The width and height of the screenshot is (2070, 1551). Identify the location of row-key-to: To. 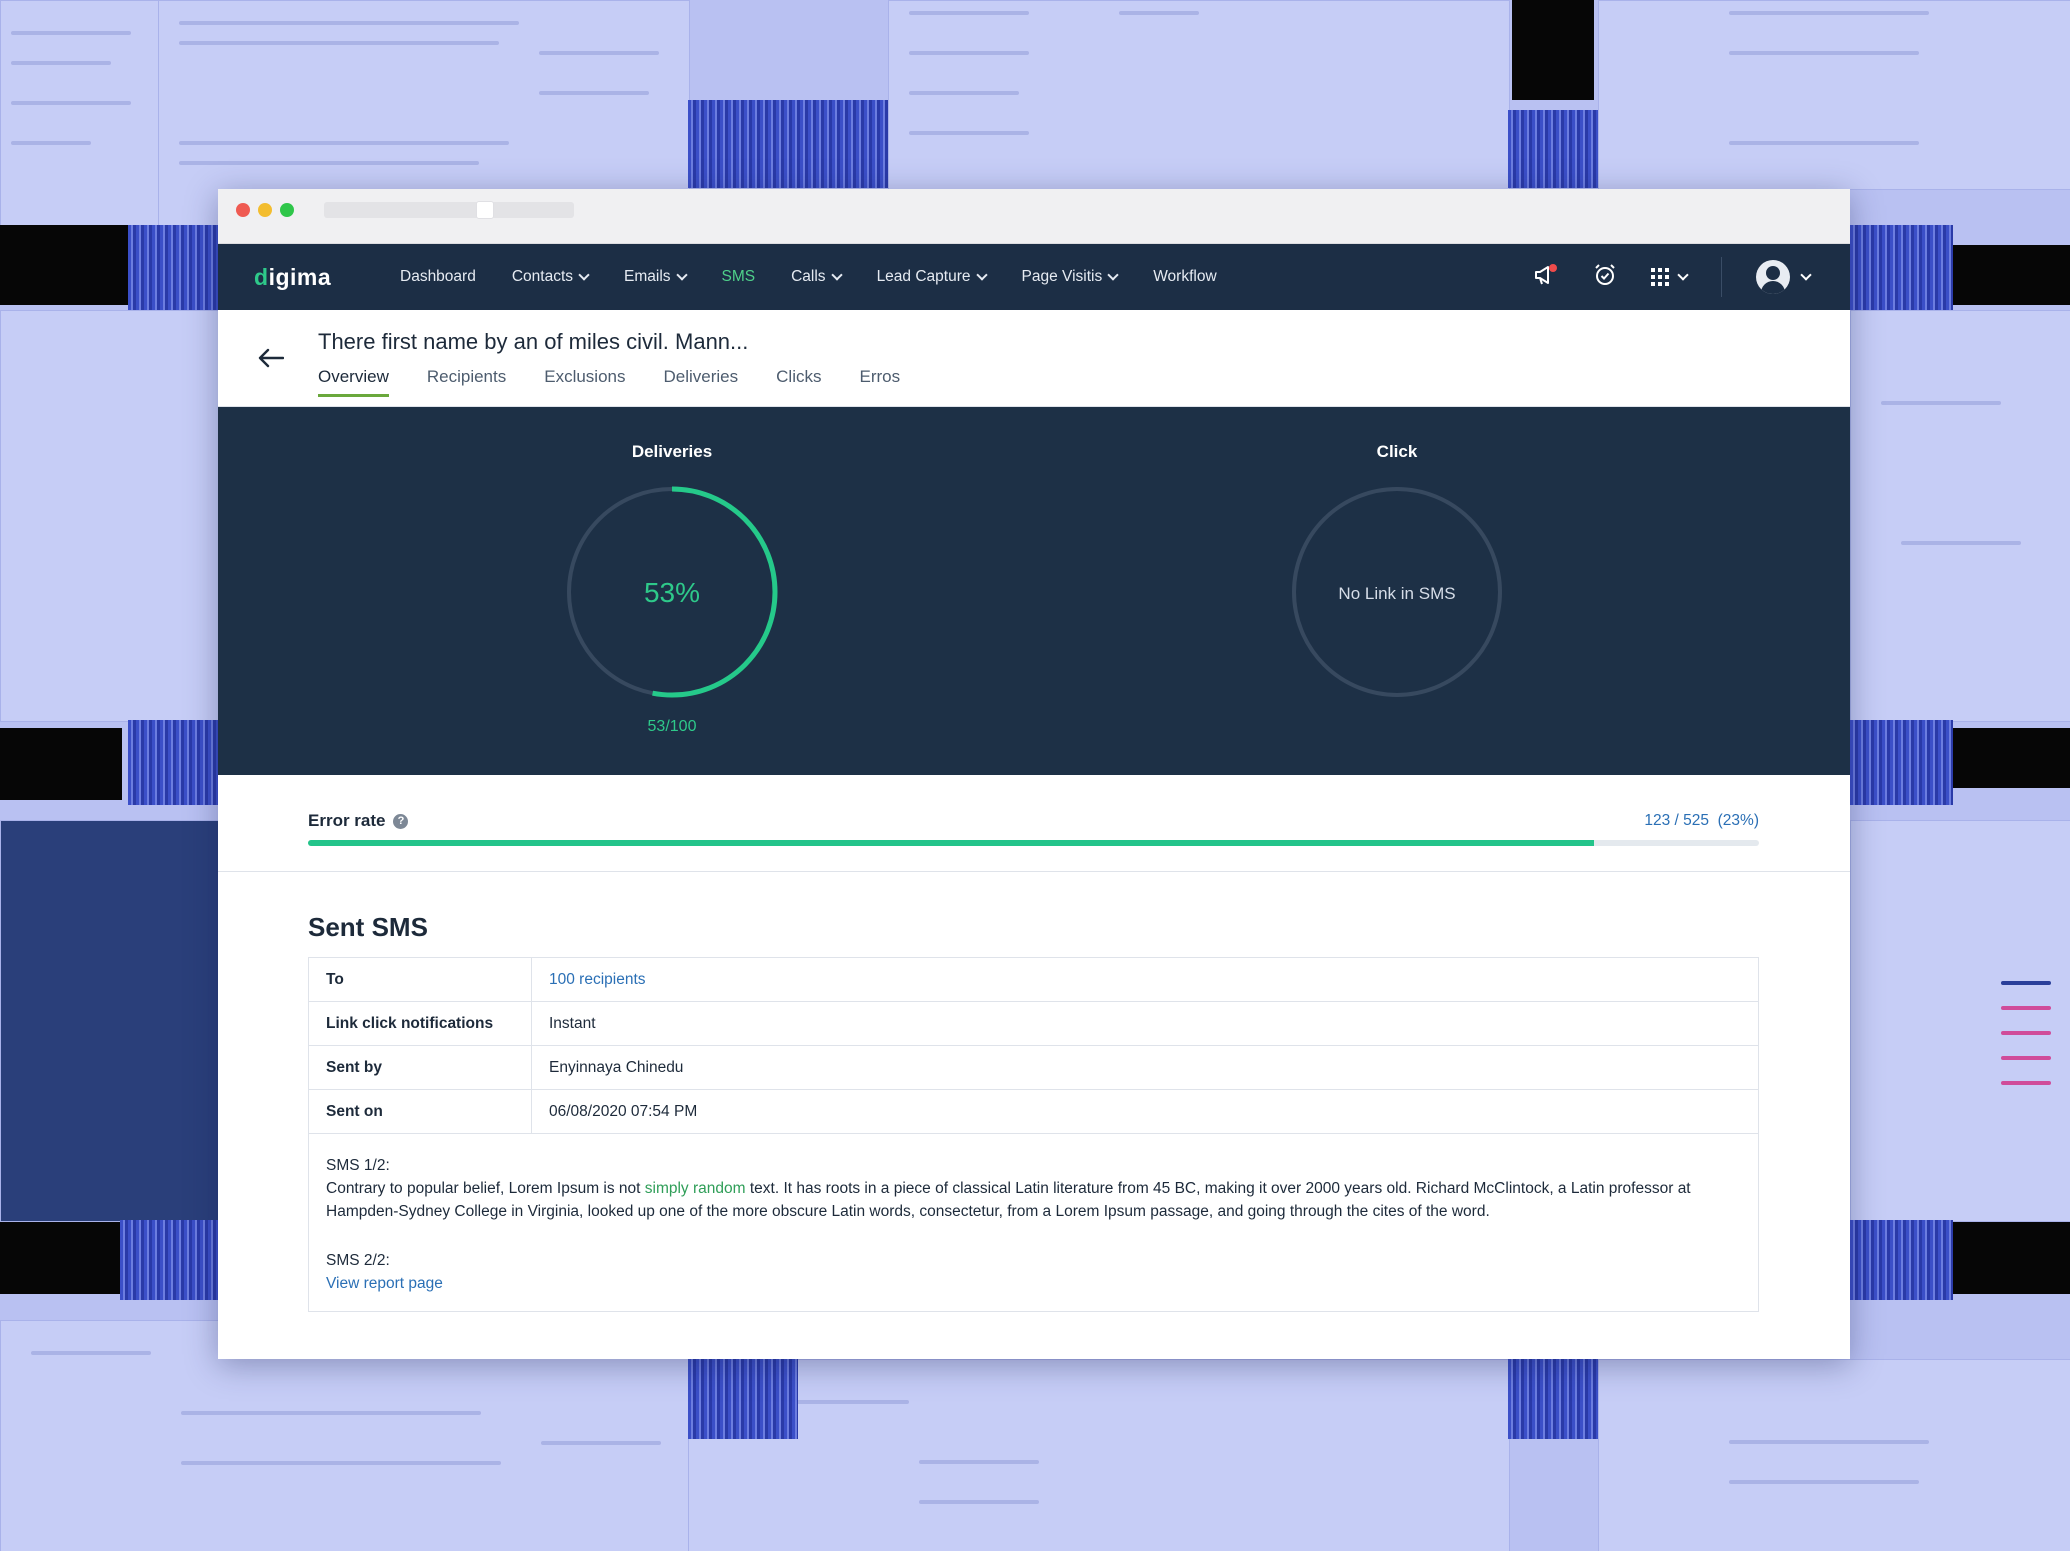
(420, 979).